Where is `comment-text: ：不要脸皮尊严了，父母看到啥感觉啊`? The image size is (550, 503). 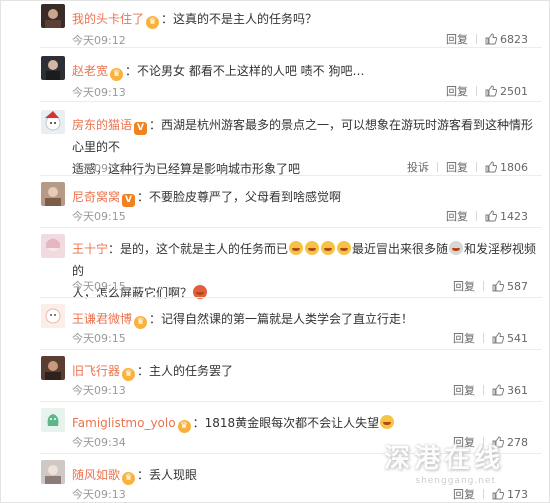 comment-text: ：不要脸皮尊严了，父母看到啥感觉啊 is located at coordinates (239, 197).